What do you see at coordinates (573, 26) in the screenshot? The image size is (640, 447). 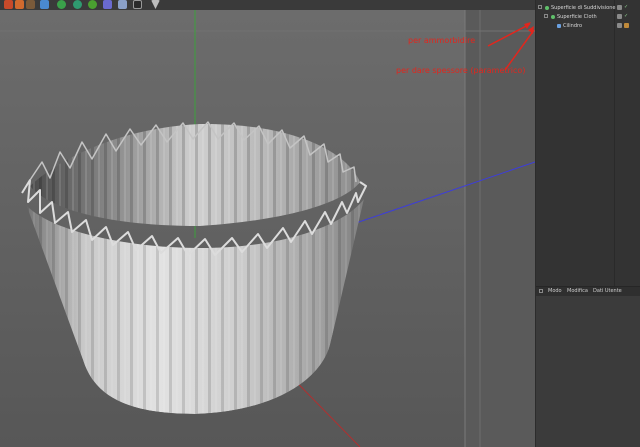 I see `object-label: Cilindro` at bounding box center [573, 26].